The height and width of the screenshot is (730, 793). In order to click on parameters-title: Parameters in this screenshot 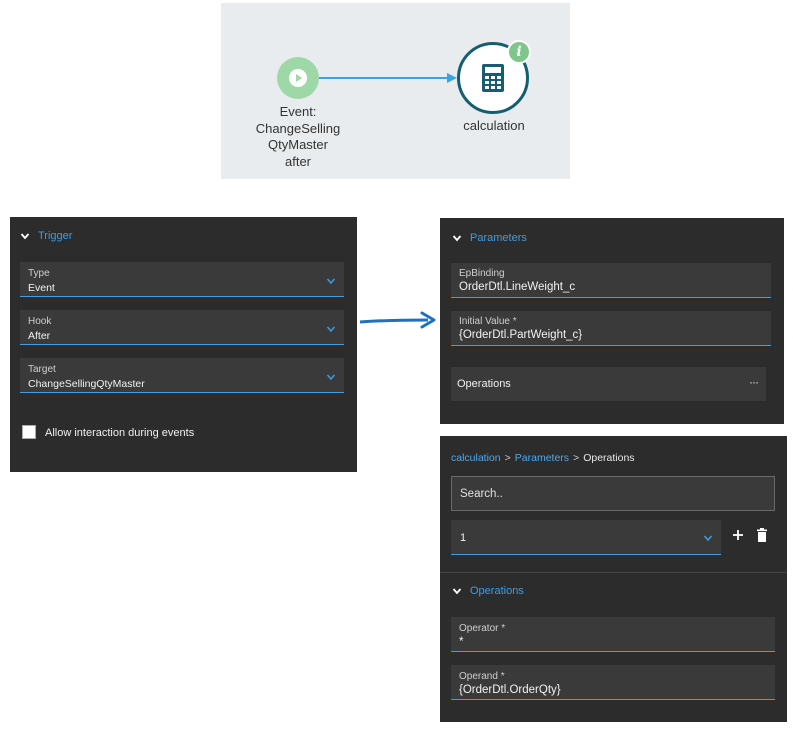, I will do `click(498, 238)`.